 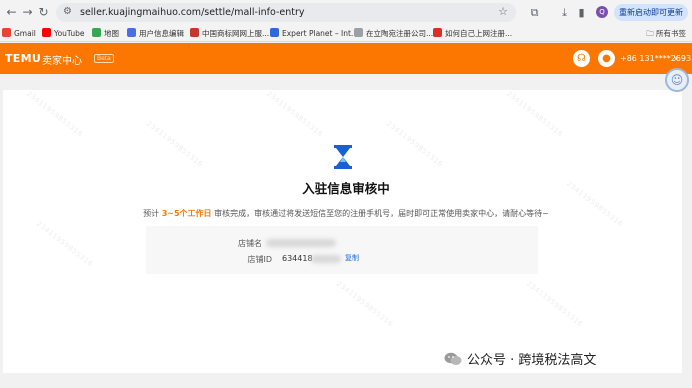 I want to click on store-name-redacted, so click(x=301, y=243).